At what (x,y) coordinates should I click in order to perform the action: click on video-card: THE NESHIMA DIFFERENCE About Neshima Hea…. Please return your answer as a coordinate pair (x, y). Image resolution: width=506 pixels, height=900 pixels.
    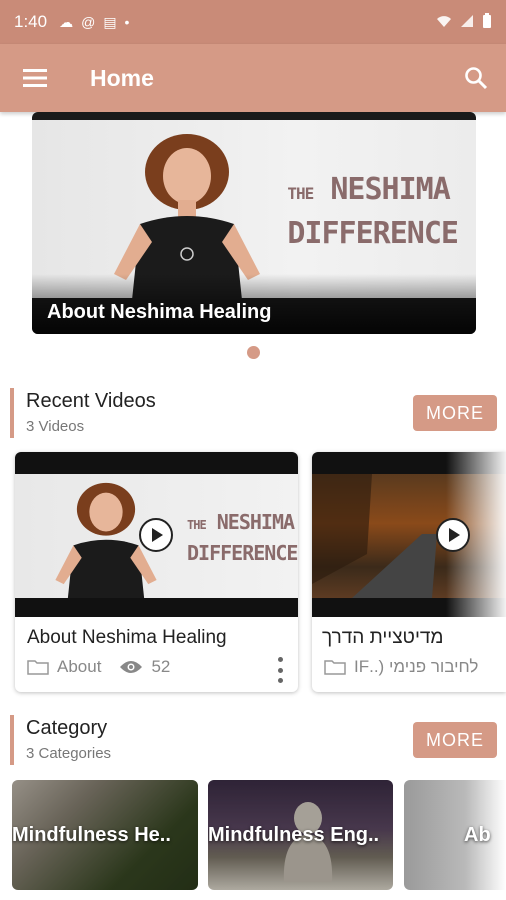
    Looking at the image, I should click on (156, 572).